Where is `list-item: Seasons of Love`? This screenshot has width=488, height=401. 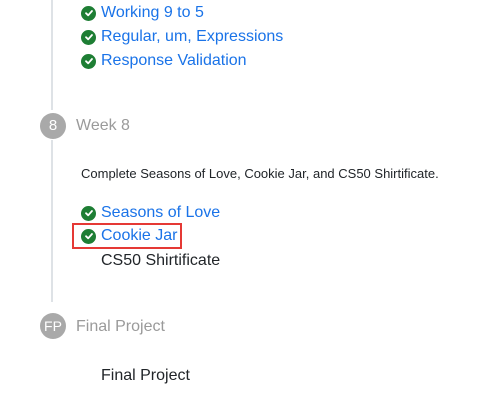 list-item: Seasons of Love is located at coordinates (150, 213).